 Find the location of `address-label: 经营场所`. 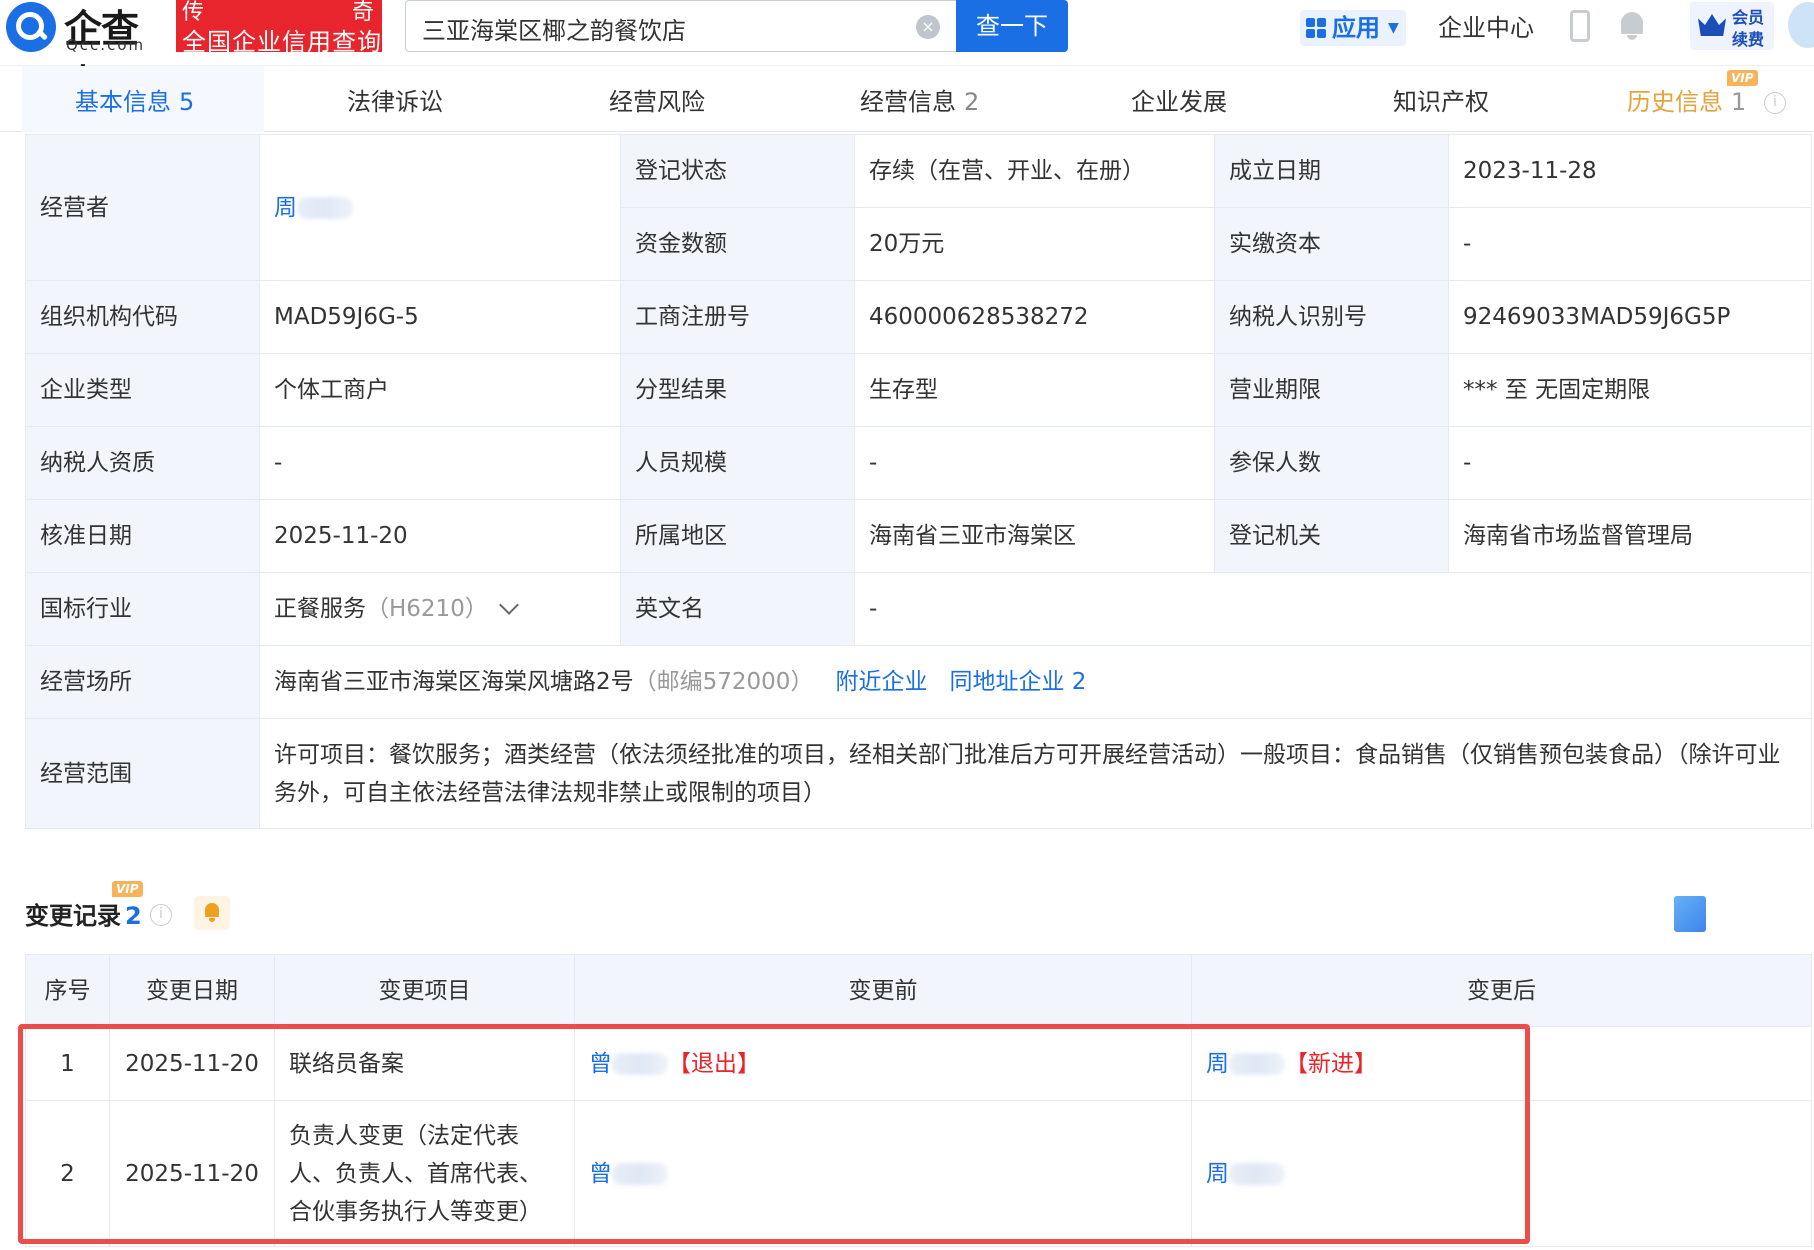

address-label: 经营场所 is located at coordinates (142, 682).